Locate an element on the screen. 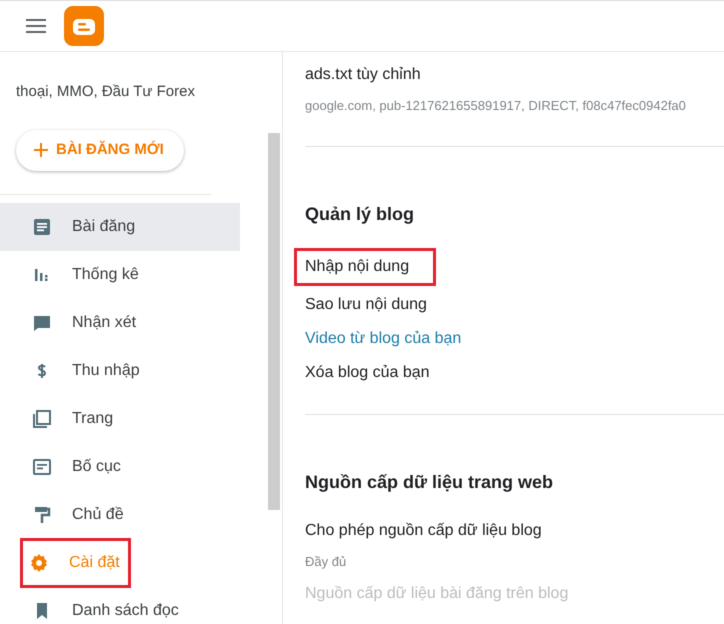  sidebar-item: Thống kê is located at coordinates (120, 274).